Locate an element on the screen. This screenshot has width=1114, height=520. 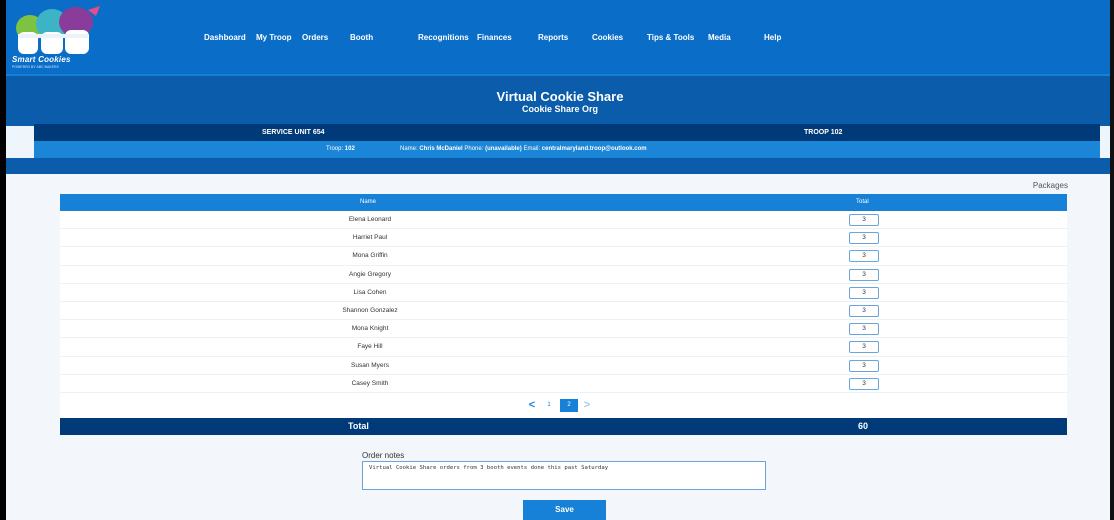
row-name: Lisa Cohen is located at coordinates (370, 292).